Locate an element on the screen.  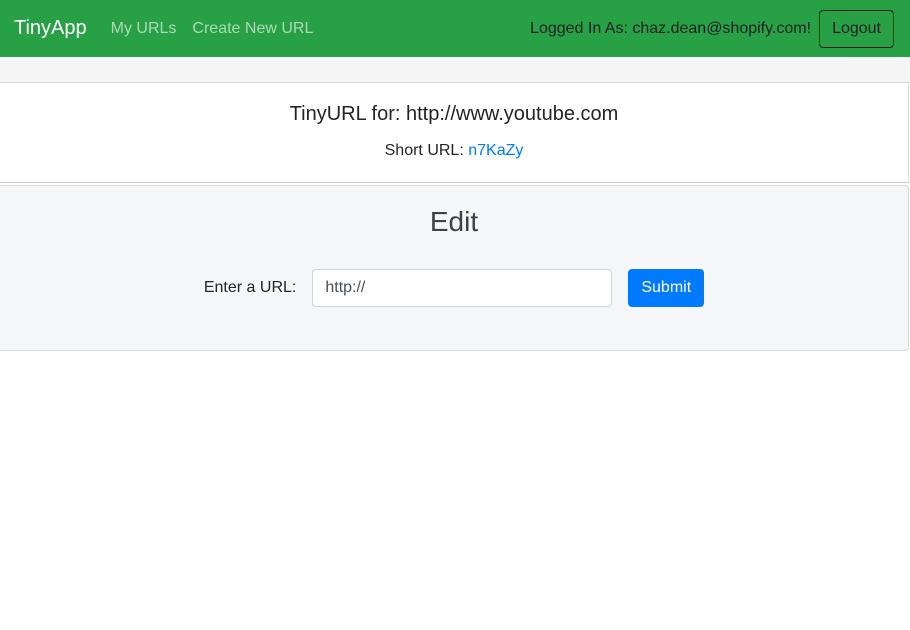
edit-title: Edit is located at coordinates (454, 221).